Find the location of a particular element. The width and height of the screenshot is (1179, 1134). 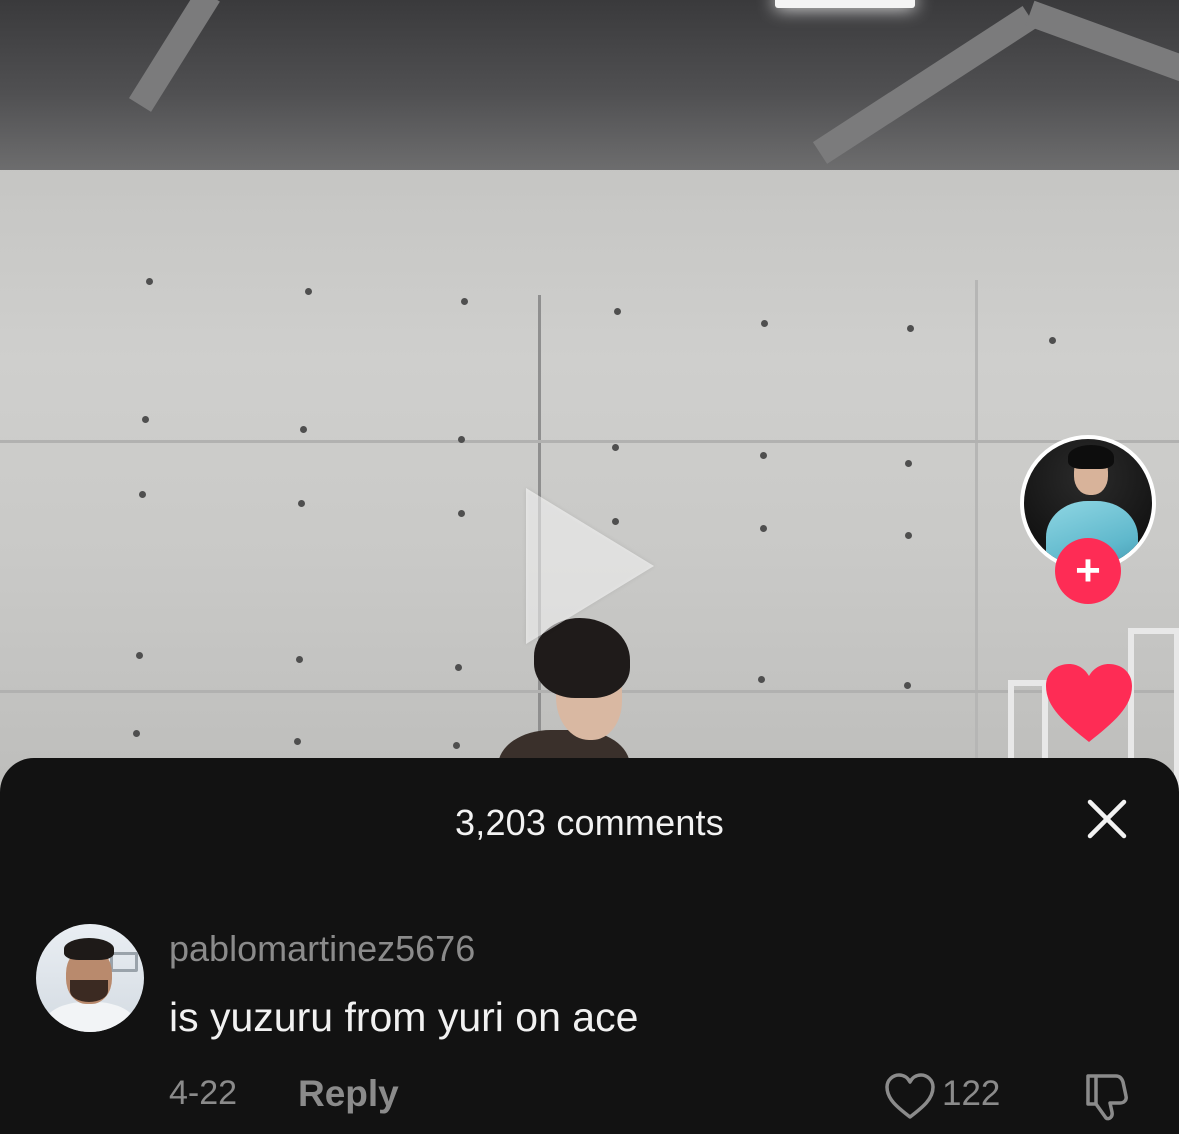

avatar-beard is located at coordinates (89, 991).